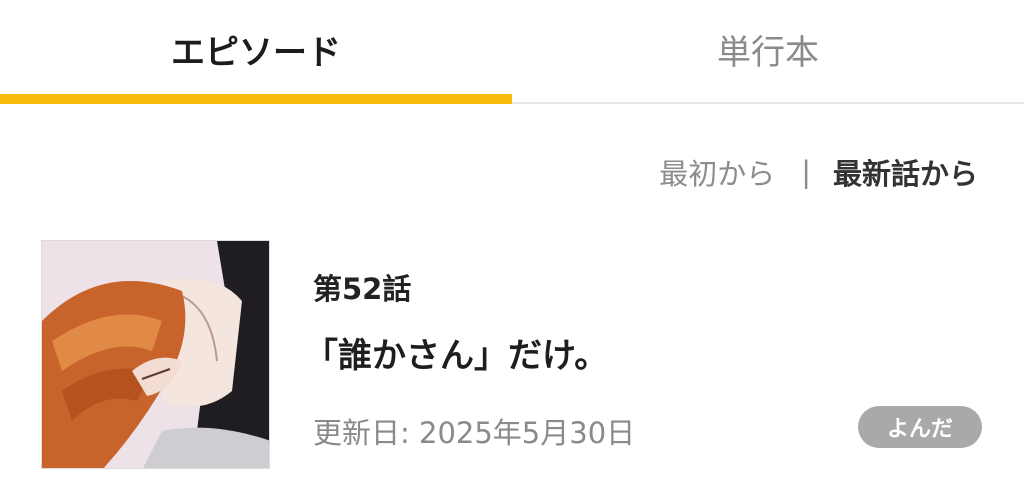 The height and width of the screenshot is (486, 1024). Describe the element at coordinates (905, 172) in the screenshot. I see `sort-from-latest-button: 最新話から` at that location.